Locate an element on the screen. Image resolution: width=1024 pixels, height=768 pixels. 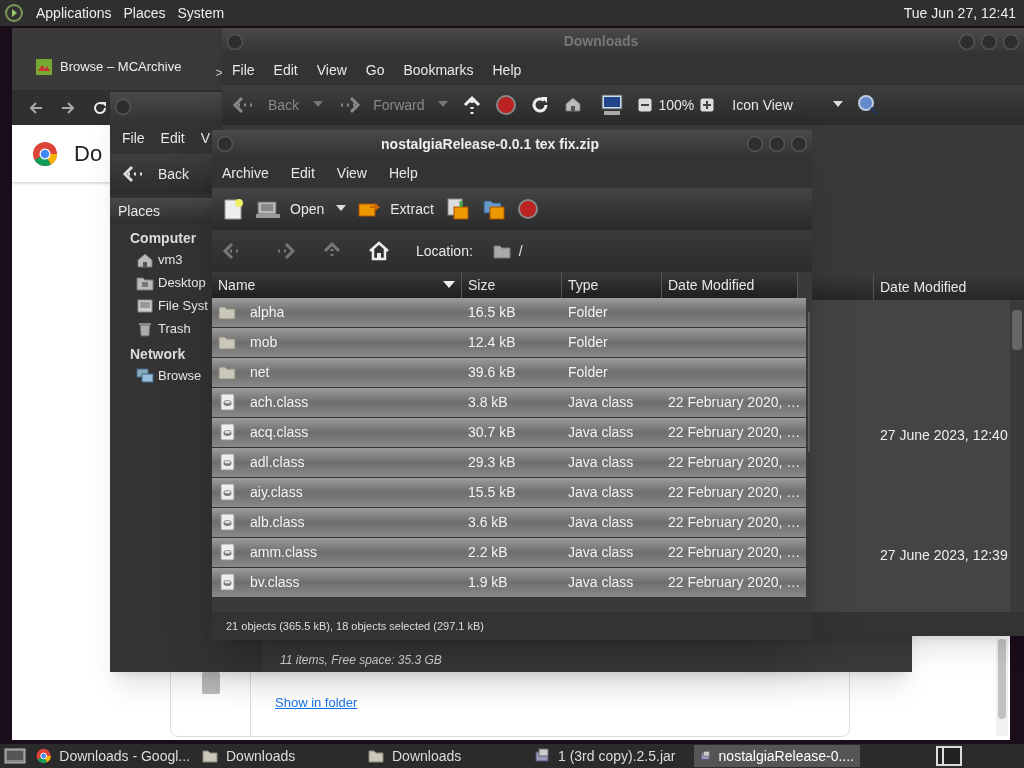
zoom-in-icon is located at coordinates (707, 105).